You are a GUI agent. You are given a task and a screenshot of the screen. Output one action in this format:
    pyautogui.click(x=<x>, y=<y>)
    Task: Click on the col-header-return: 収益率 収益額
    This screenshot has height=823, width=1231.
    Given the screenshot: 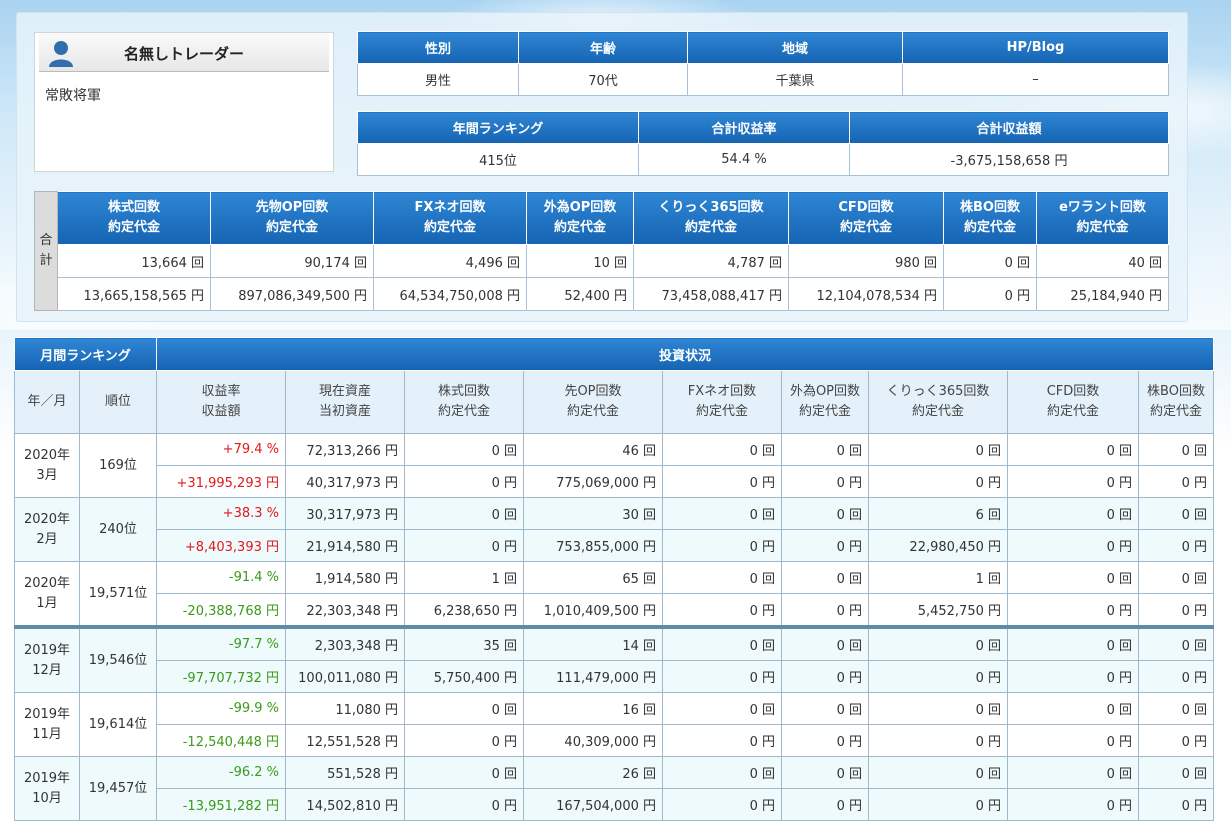 What is the action you would take?
    pyautogui.click(x=221, y=402)
    